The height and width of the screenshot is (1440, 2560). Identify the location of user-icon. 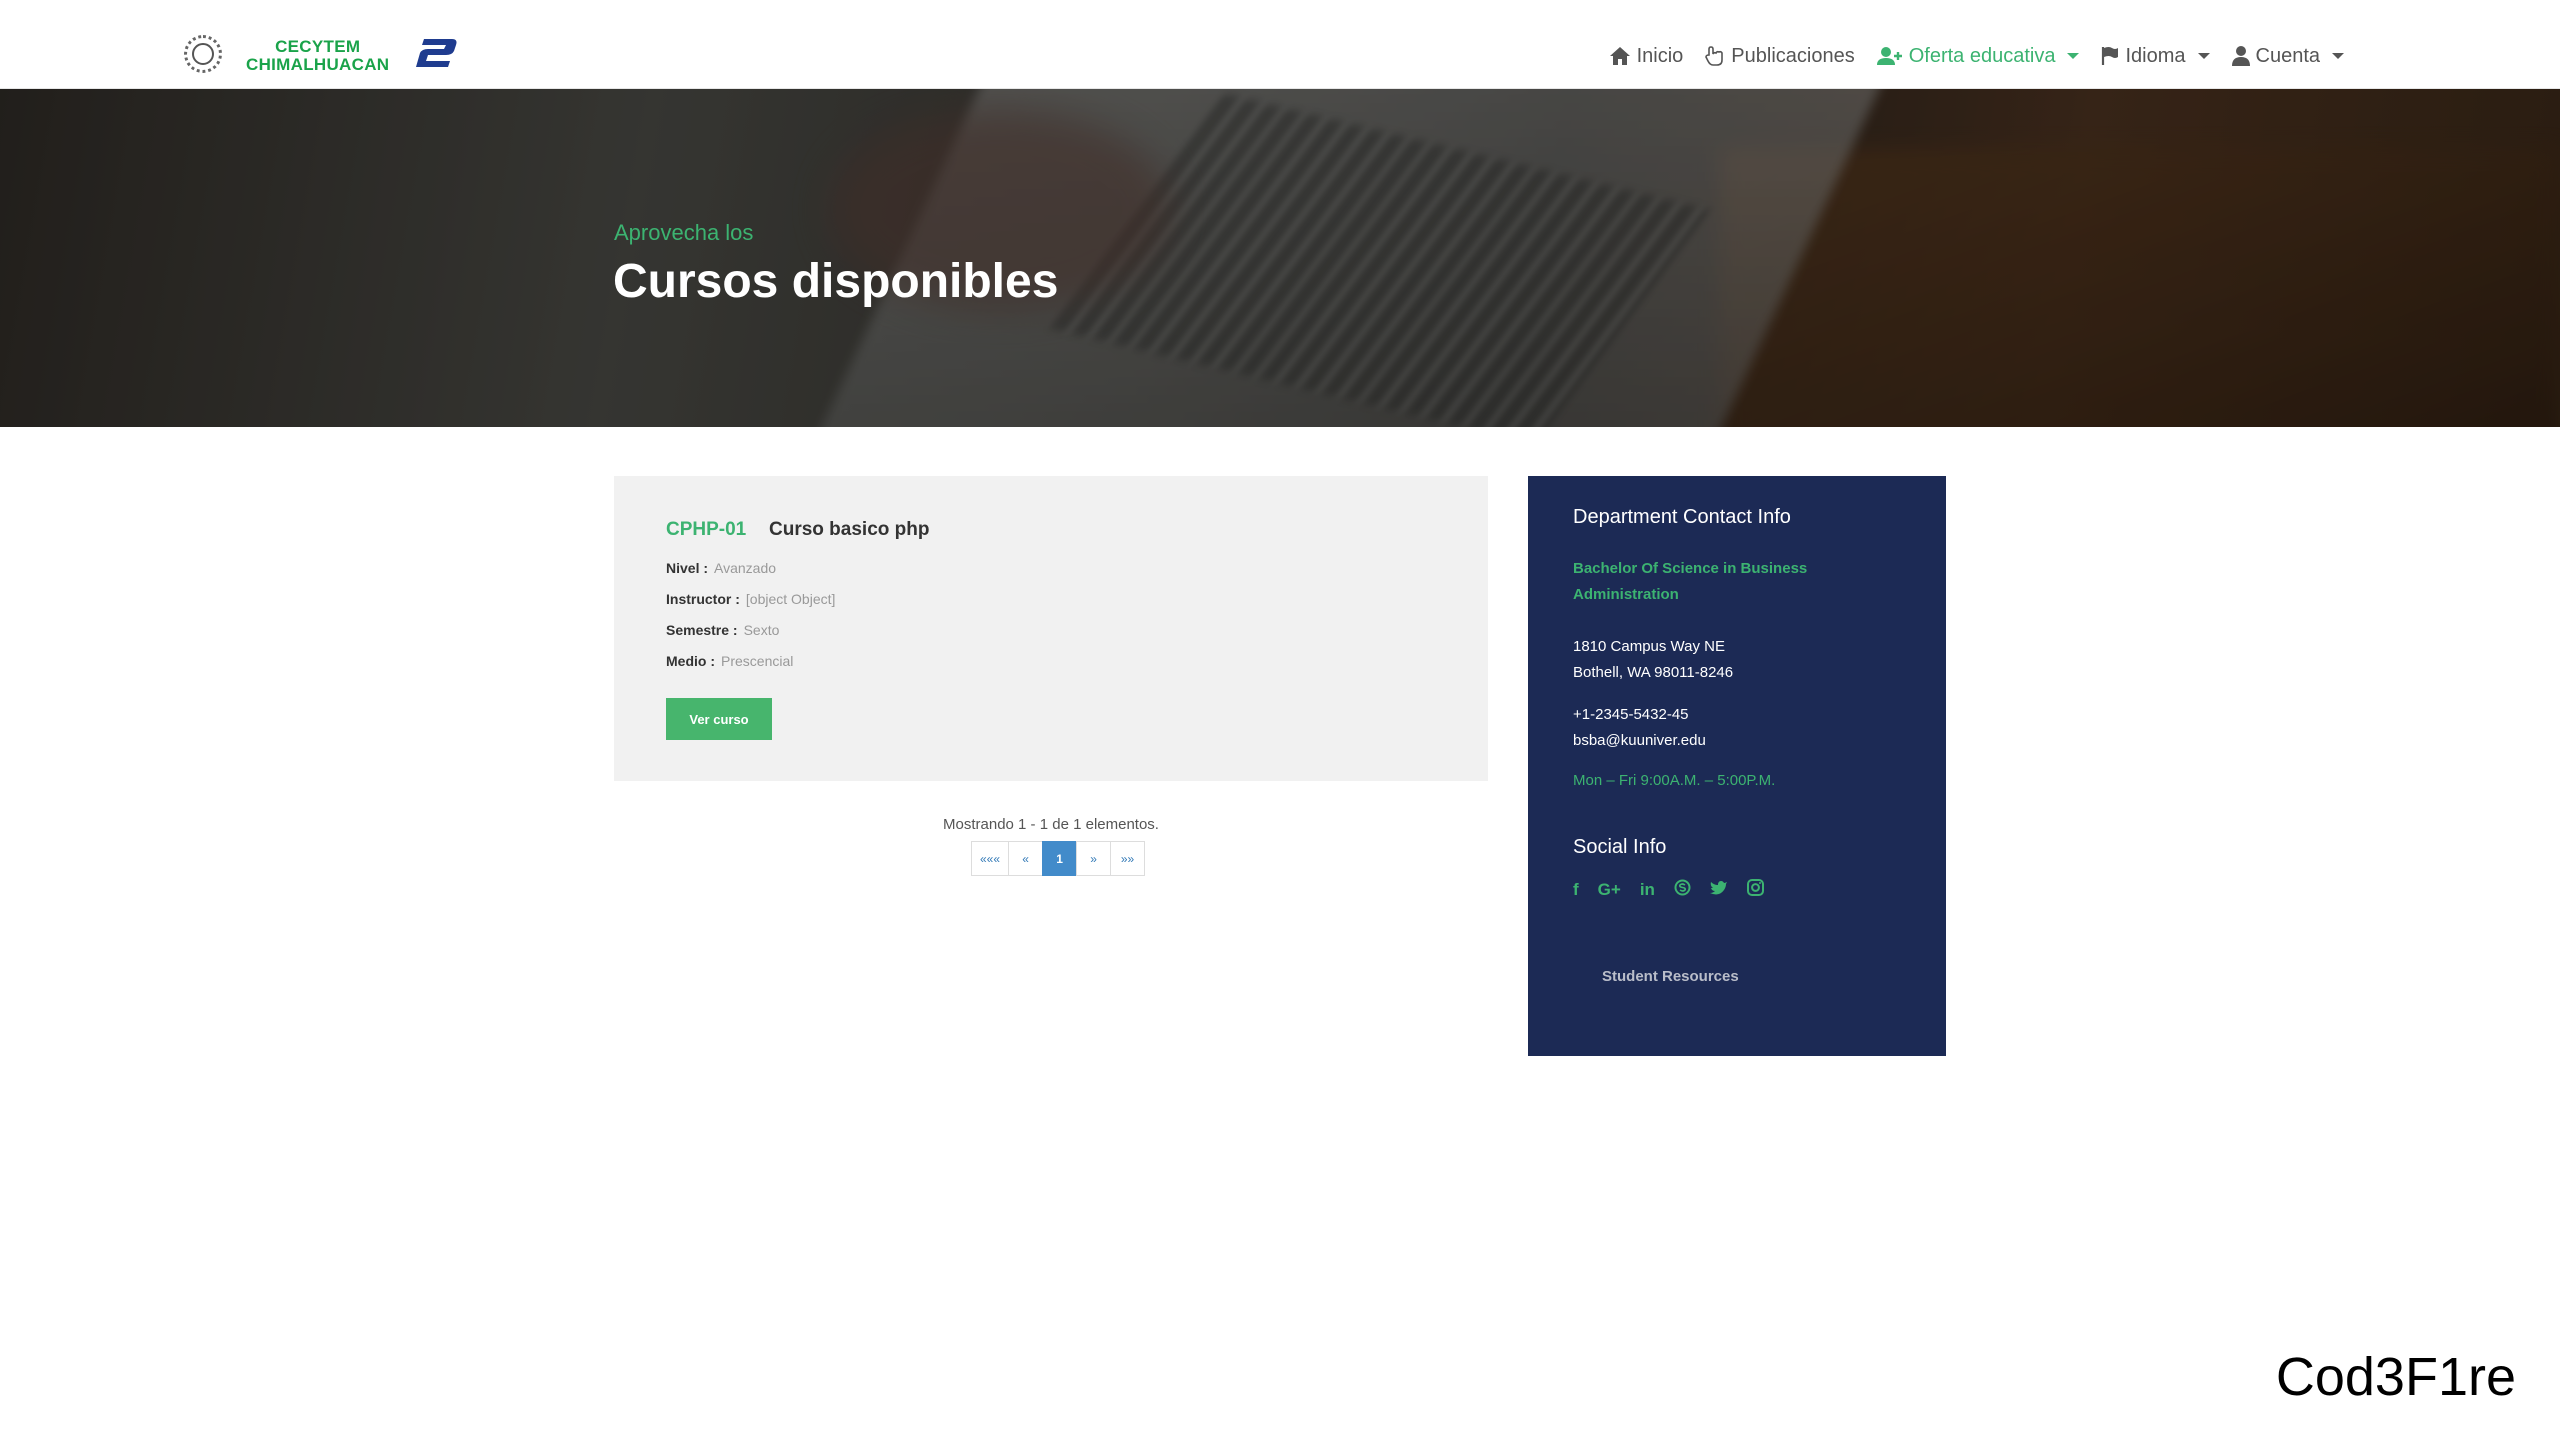
(2240, 56).